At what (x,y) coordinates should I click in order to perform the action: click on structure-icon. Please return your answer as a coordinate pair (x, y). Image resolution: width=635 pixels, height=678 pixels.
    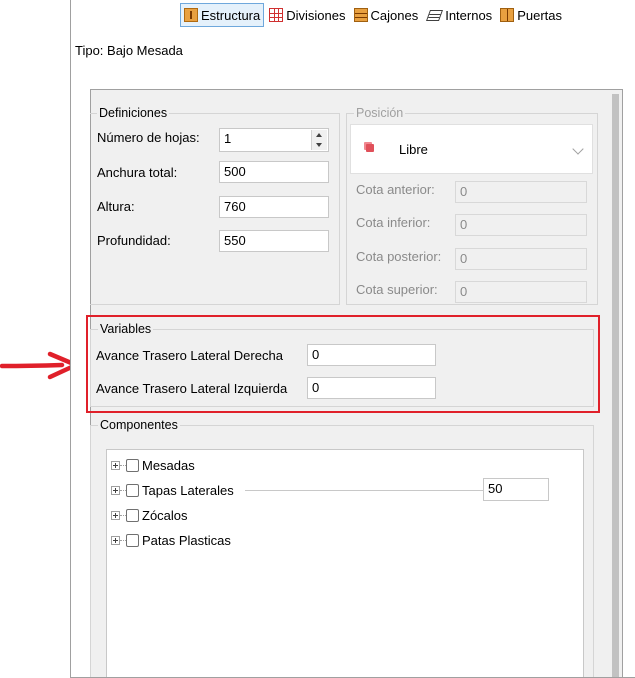
    Looking at the image, I should click on (191, 15).